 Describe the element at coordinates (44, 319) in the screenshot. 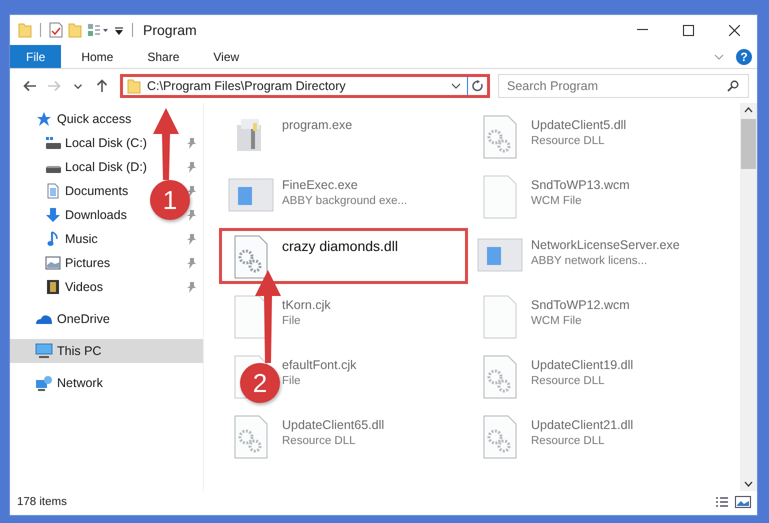

I see `cloud-icon` at that location.